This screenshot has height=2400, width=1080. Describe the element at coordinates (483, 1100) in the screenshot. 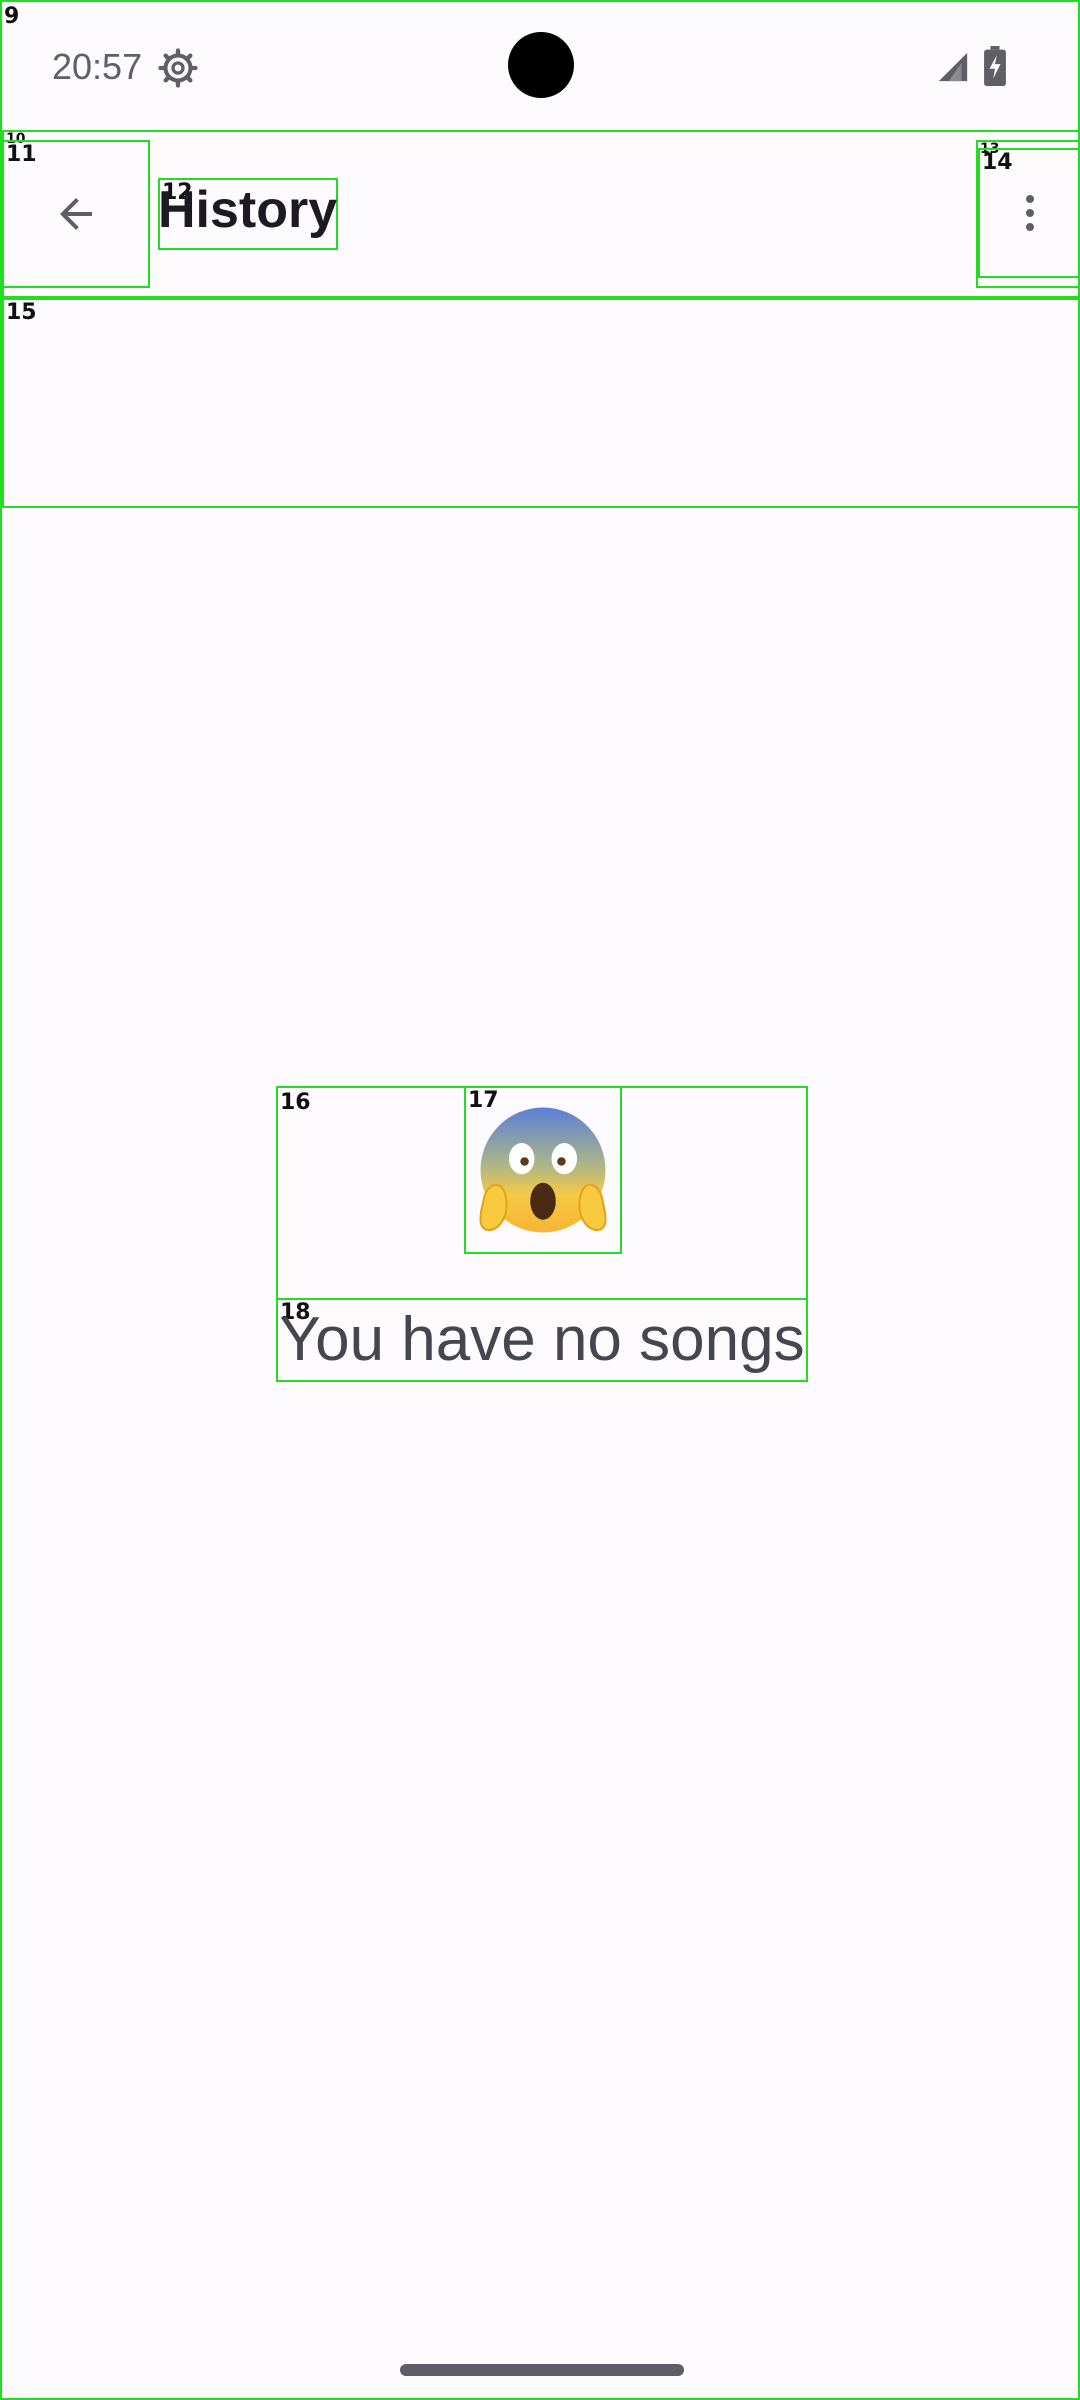

I see `overlay-label: 17` at that location.